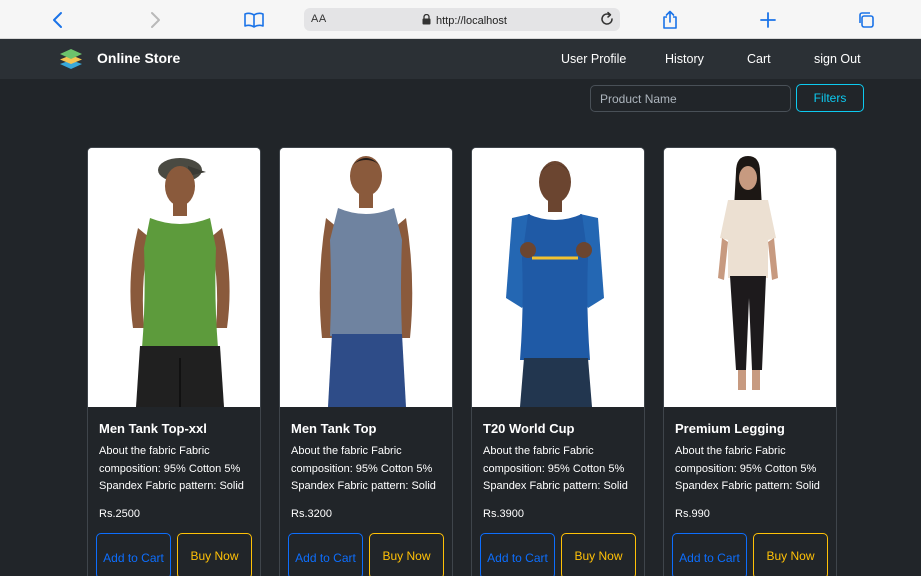 This screenshot has width=921, height=576. Describe the element at coordinates (670, 20) in the screenshot. I see `share-icon` at that location.